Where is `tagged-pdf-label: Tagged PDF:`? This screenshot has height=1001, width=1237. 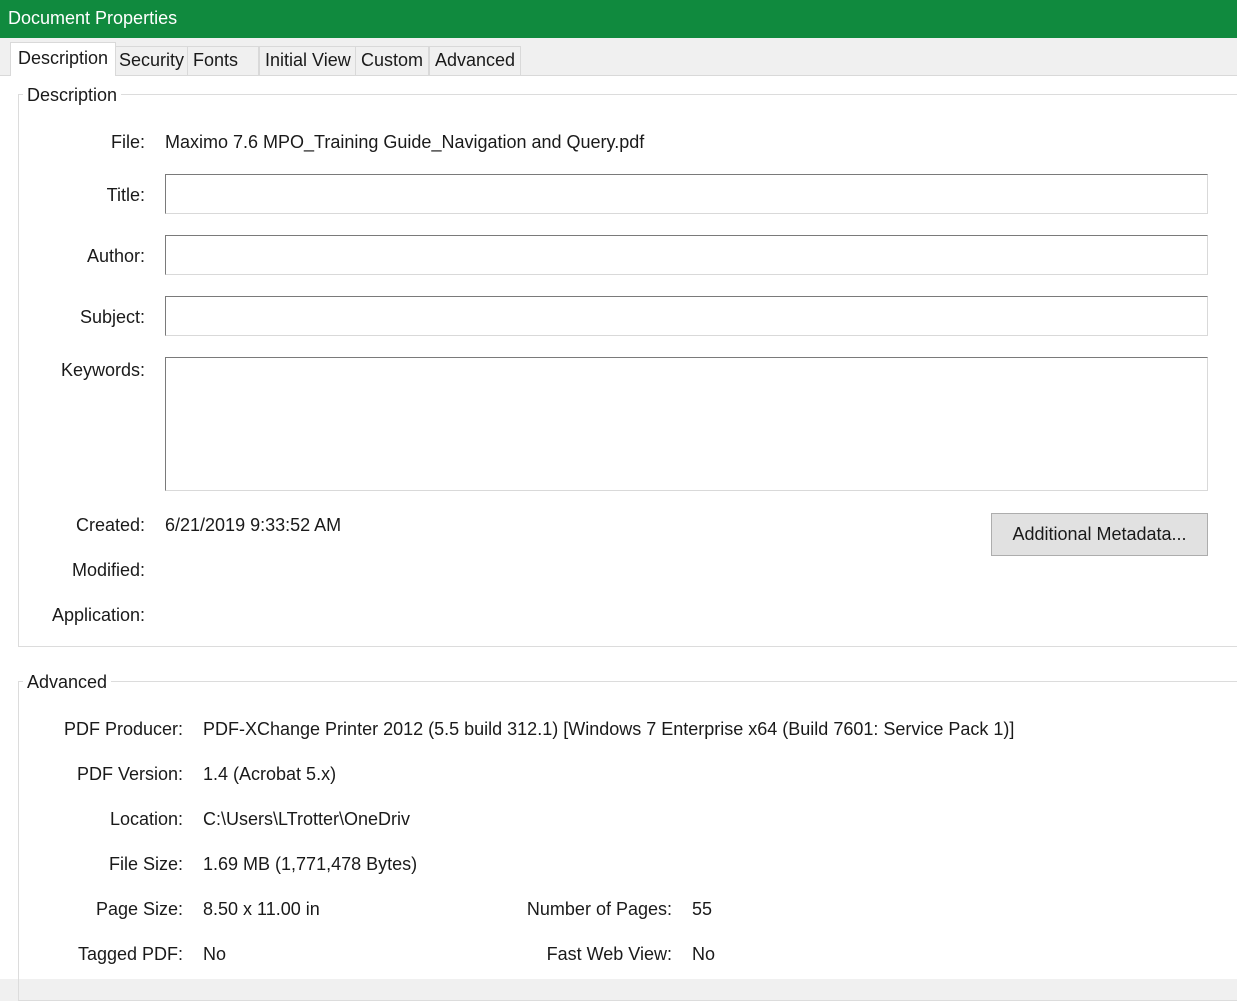
tagged-pdf-label: Tagged PDF: is located at coordinates (130, 954).